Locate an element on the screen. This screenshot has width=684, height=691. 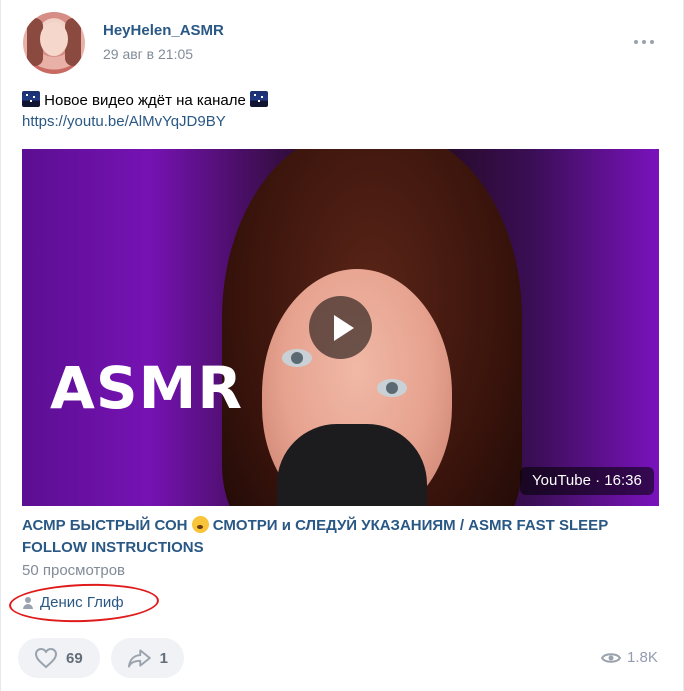
share-button: 1 is located at coordinates (147, 658).